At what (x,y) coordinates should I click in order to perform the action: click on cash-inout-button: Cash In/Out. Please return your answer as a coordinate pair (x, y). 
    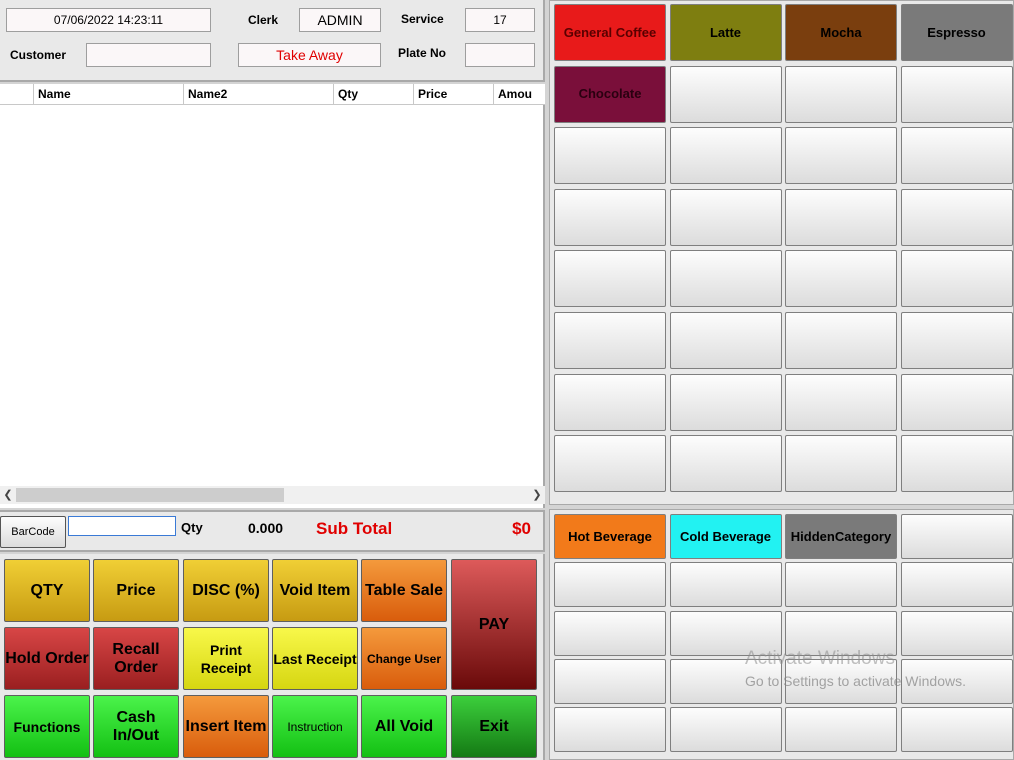
    Looking at the image, I should click on (136, 726).